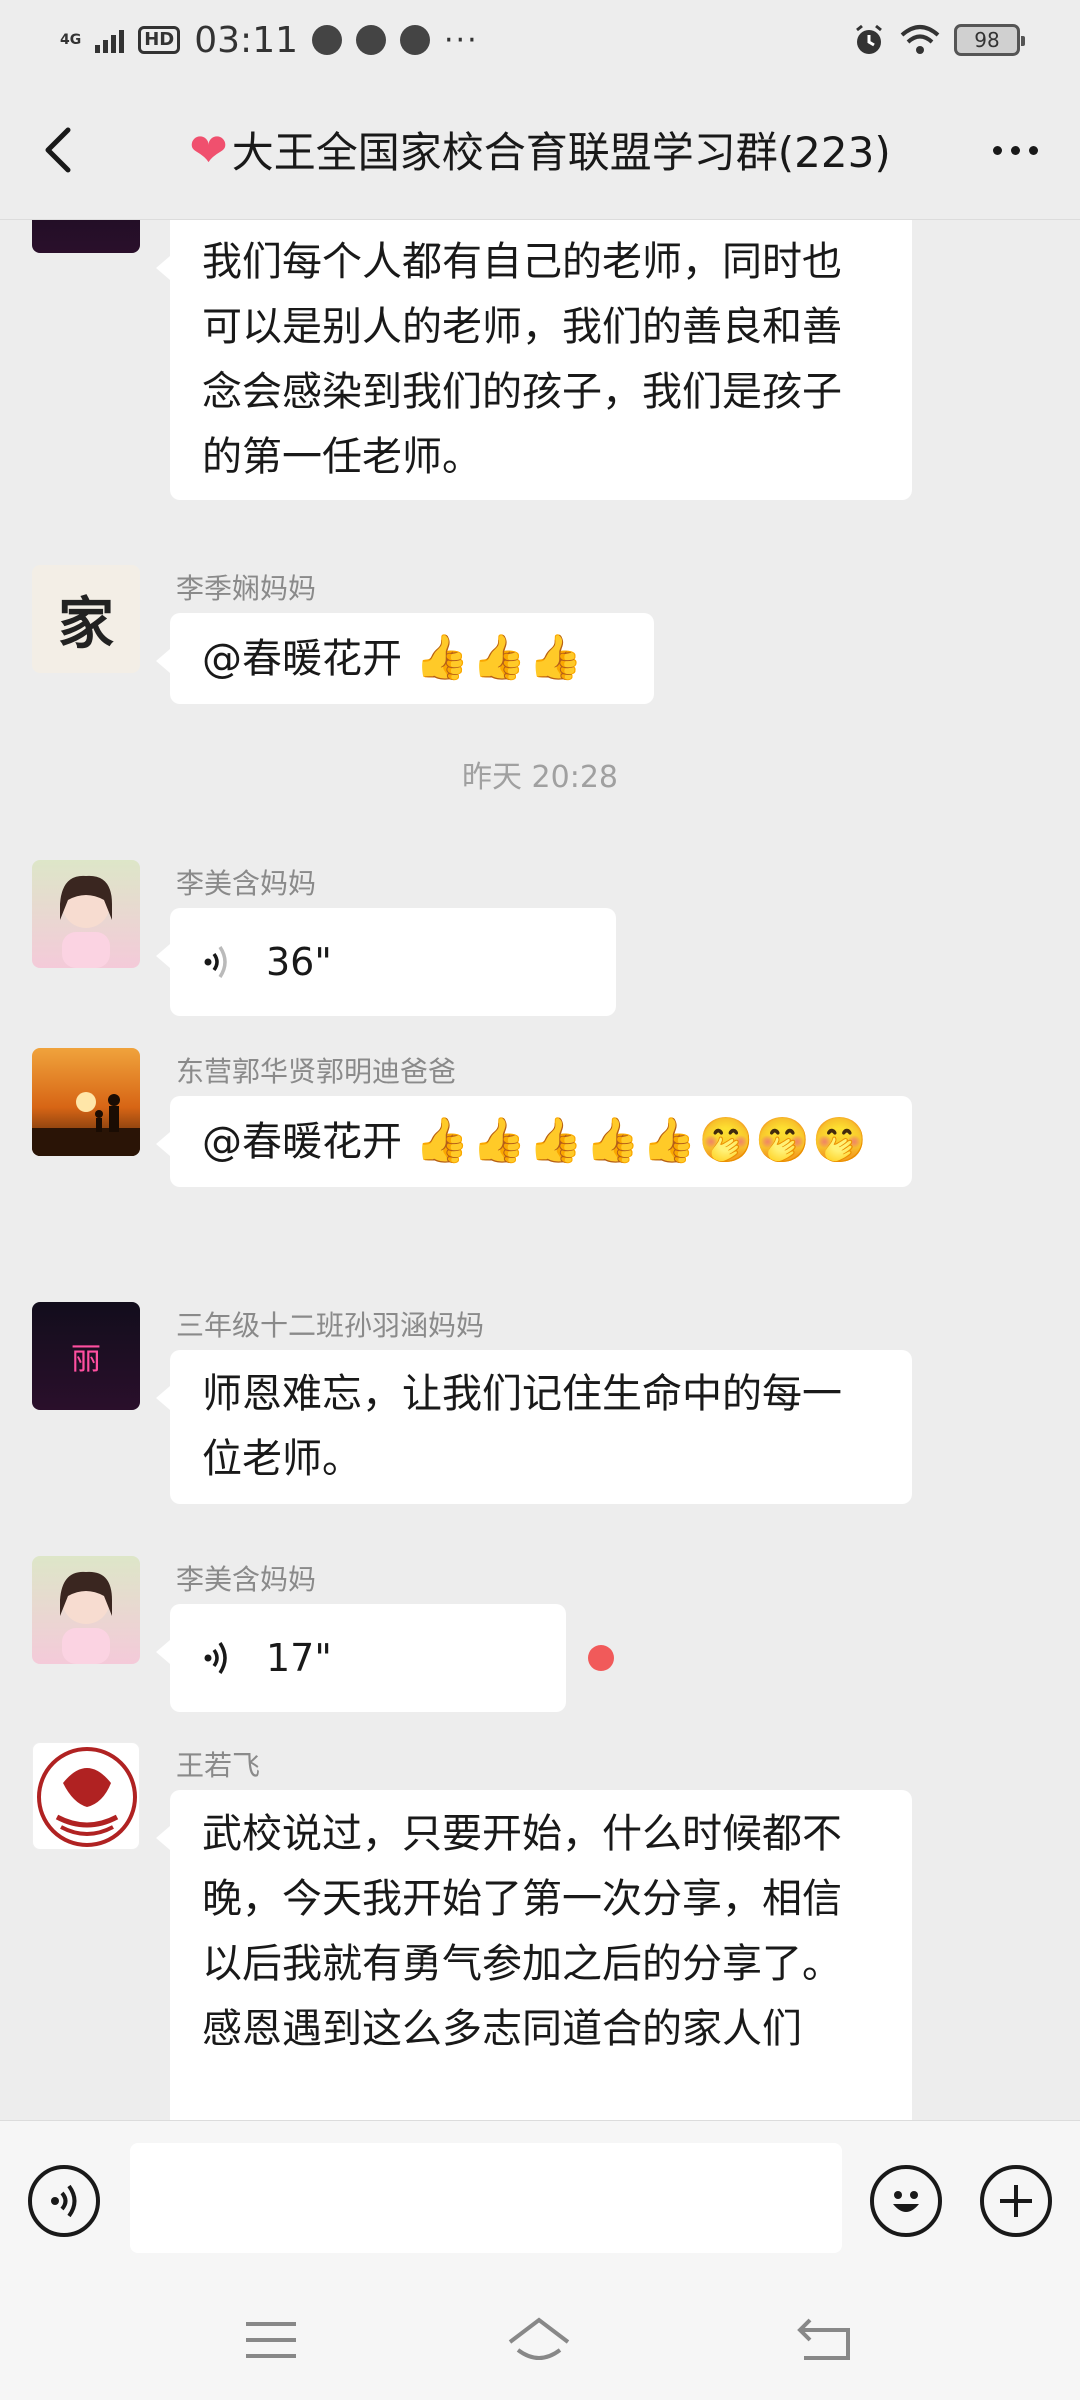 This screenshot has width=1080, height=2400. Describe the element at coordinates (218, 1764) in the screenshot. I see `sender-name: 王若飞` at that location.